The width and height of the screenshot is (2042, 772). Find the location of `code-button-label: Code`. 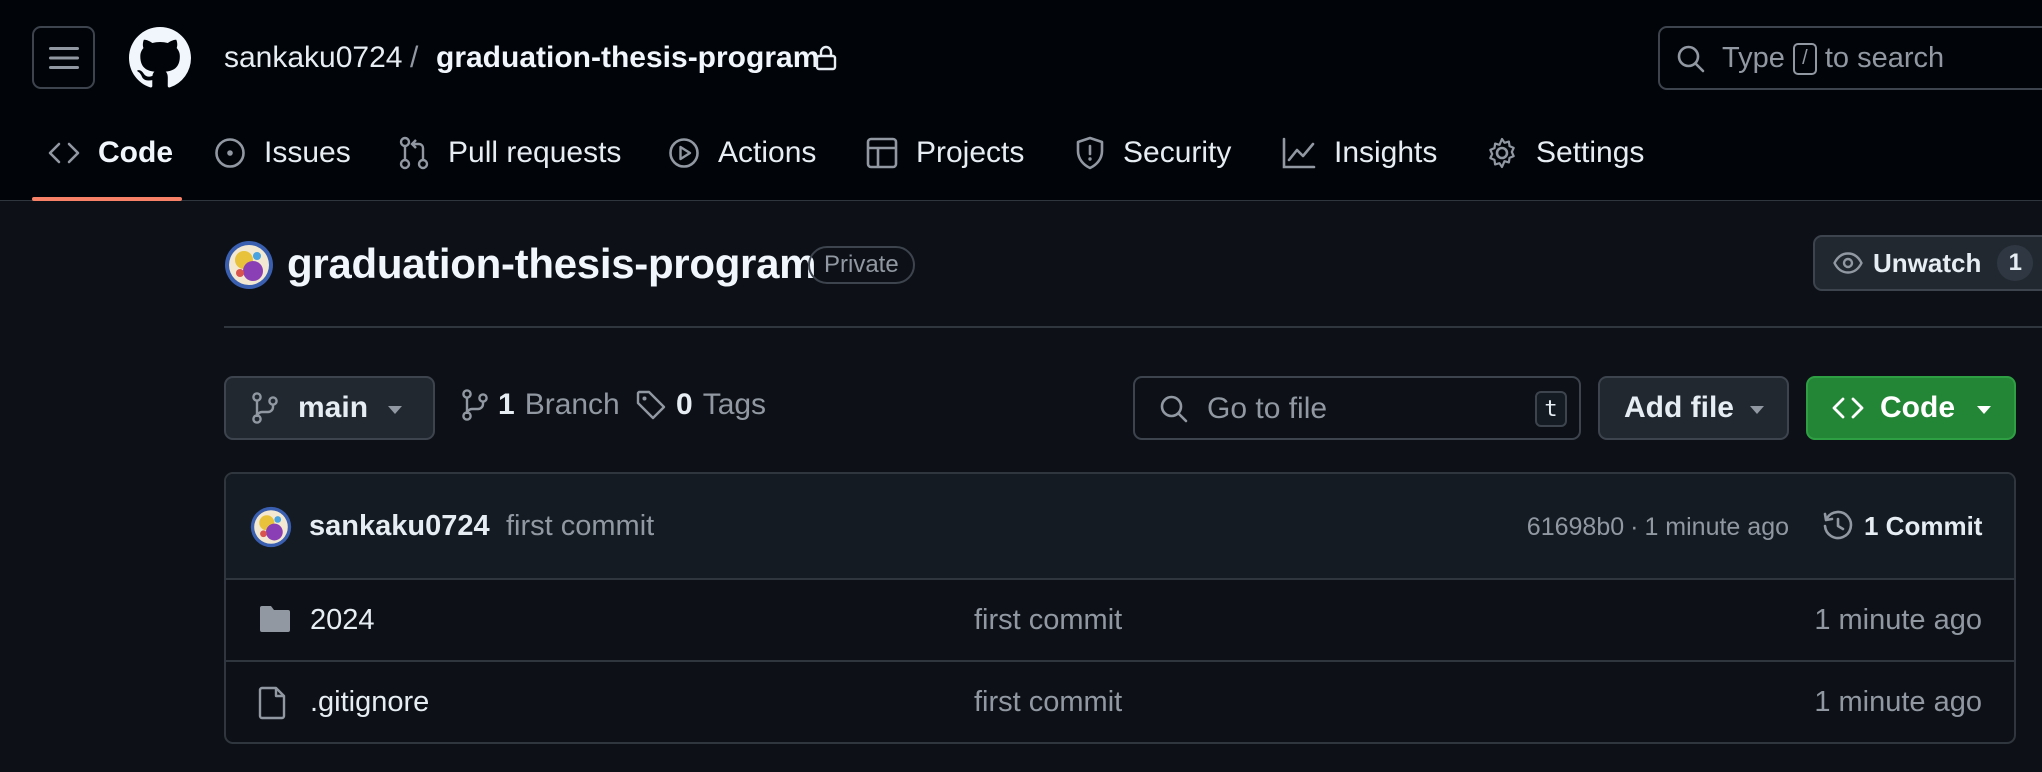

code-button-label: Code is located at coordinates (1917, 407).